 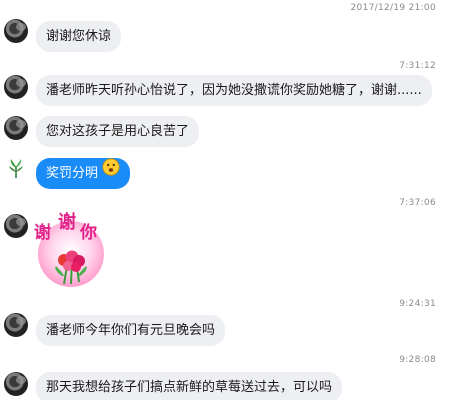 I want to click on timestamp: 7:31:12, so click(x=417, y=66).